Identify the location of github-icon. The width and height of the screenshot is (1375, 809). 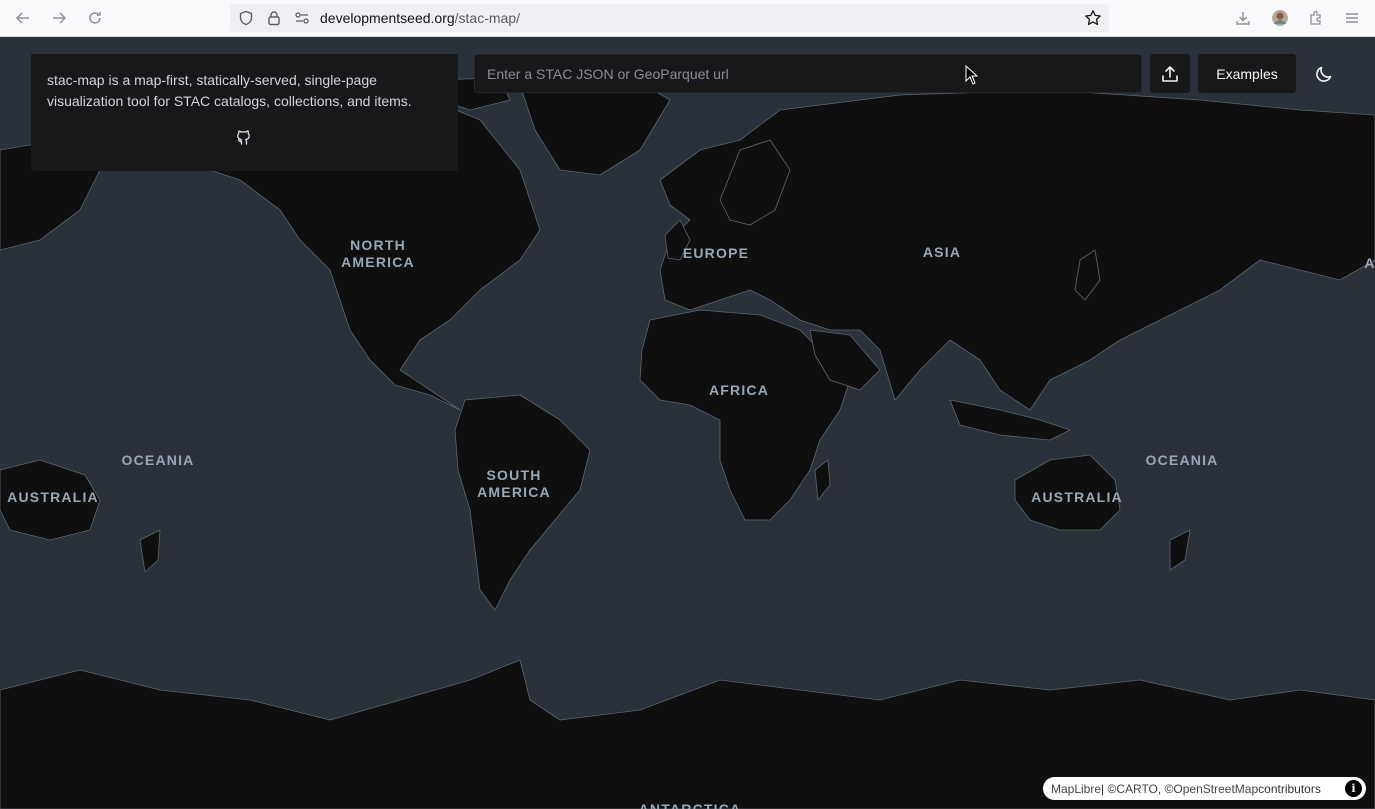
(244, 137).